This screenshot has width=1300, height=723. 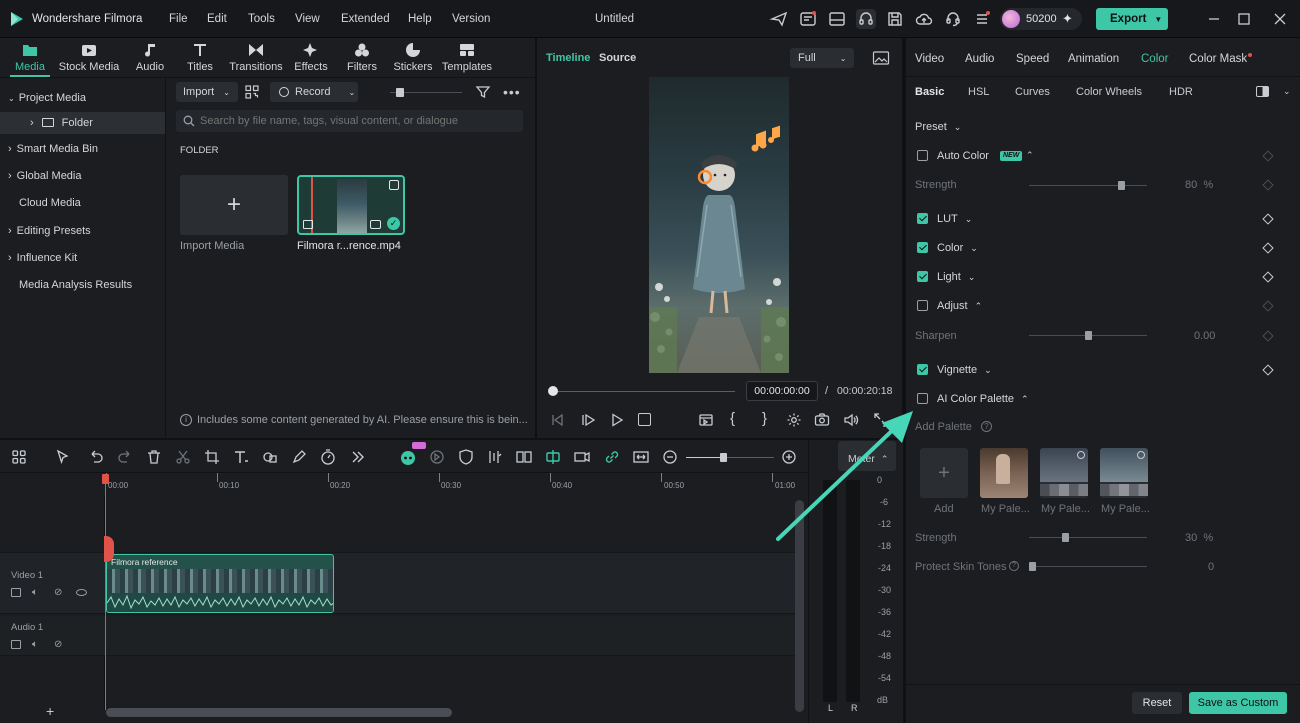 I want to click on tab-color-mask: Color Mask, so click(x=1218, y=59).